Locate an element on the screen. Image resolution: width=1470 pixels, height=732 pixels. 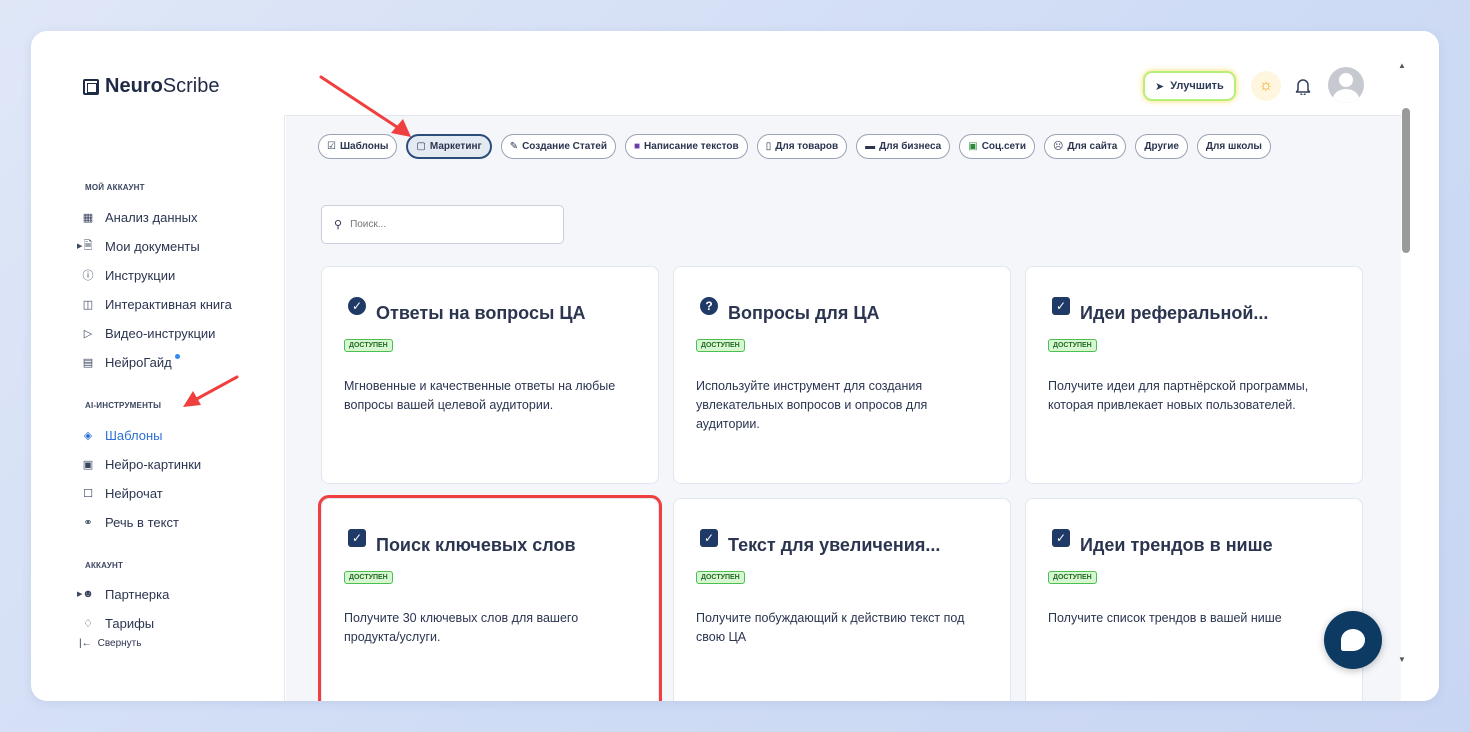
chip-templates: ☑ Шаблоны is located at coordinates (358, 146).